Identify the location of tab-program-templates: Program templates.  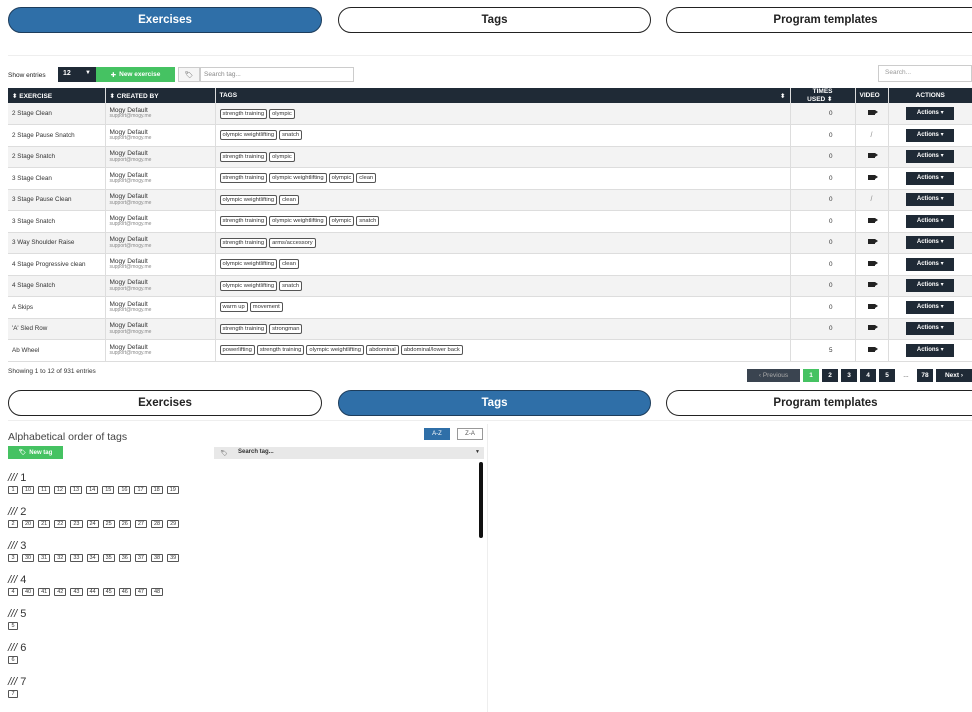
(819, 403).